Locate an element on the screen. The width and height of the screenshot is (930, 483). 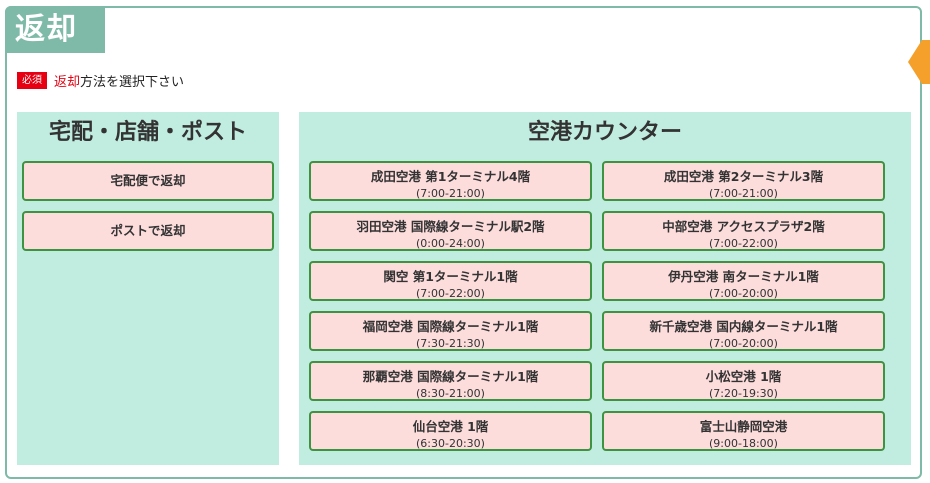
counter-name: 伊丹空港 南ターミナル1階 is located at coordinates (743, 276).